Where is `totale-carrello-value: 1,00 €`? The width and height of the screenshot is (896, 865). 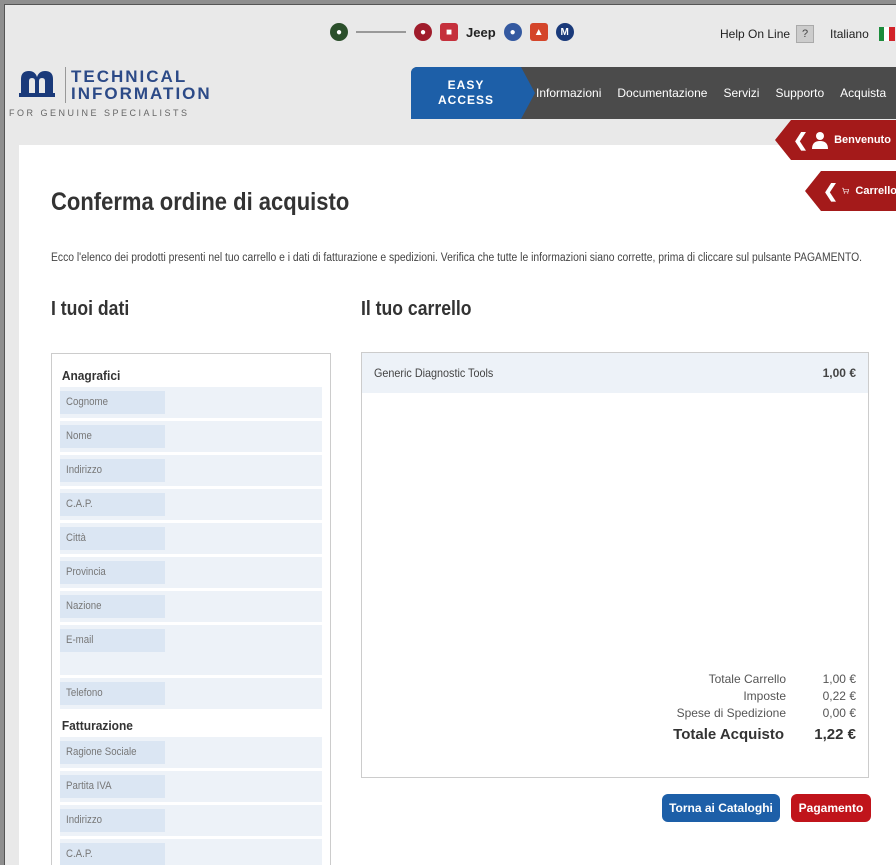 totale-carrello-value: 1,00 € is located at coordinates (839, 679).